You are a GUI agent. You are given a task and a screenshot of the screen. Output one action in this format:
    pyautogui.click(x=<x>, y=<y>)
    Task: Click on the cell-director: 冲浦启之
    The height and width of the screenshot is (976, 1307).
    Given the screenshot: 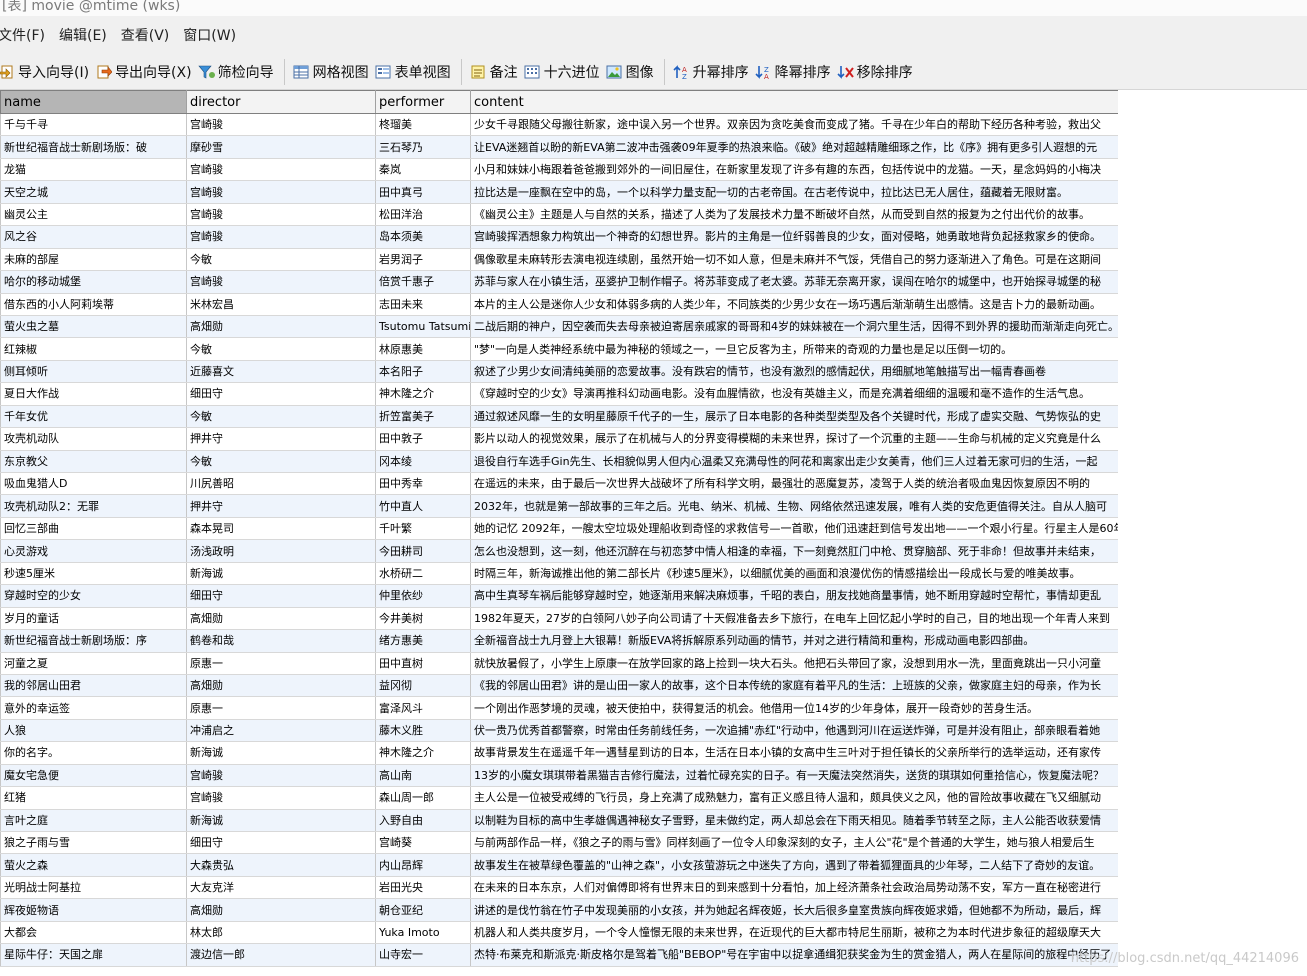 What is the action you would take?
    pyautogui.click(x=281, y=731)
    